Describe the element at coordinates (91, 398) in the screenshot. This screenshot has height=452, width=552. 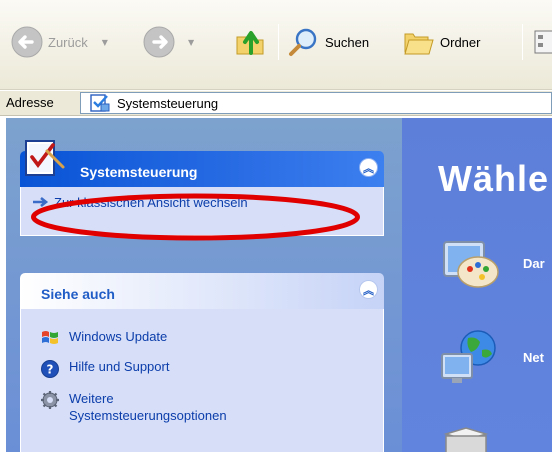
I see `more-options-line1: Weitere` at that location.